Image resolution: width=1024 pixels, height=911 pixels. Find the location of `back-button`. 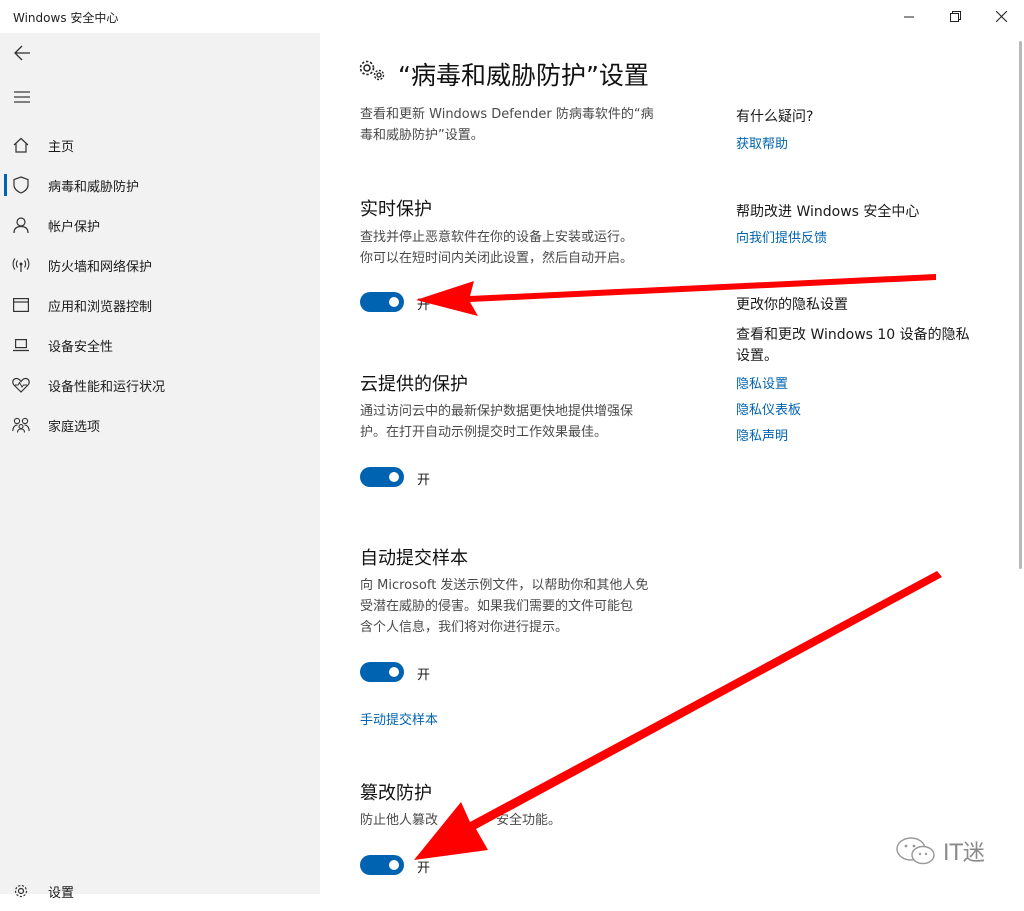

back-button is located at coordinates (22, 53).